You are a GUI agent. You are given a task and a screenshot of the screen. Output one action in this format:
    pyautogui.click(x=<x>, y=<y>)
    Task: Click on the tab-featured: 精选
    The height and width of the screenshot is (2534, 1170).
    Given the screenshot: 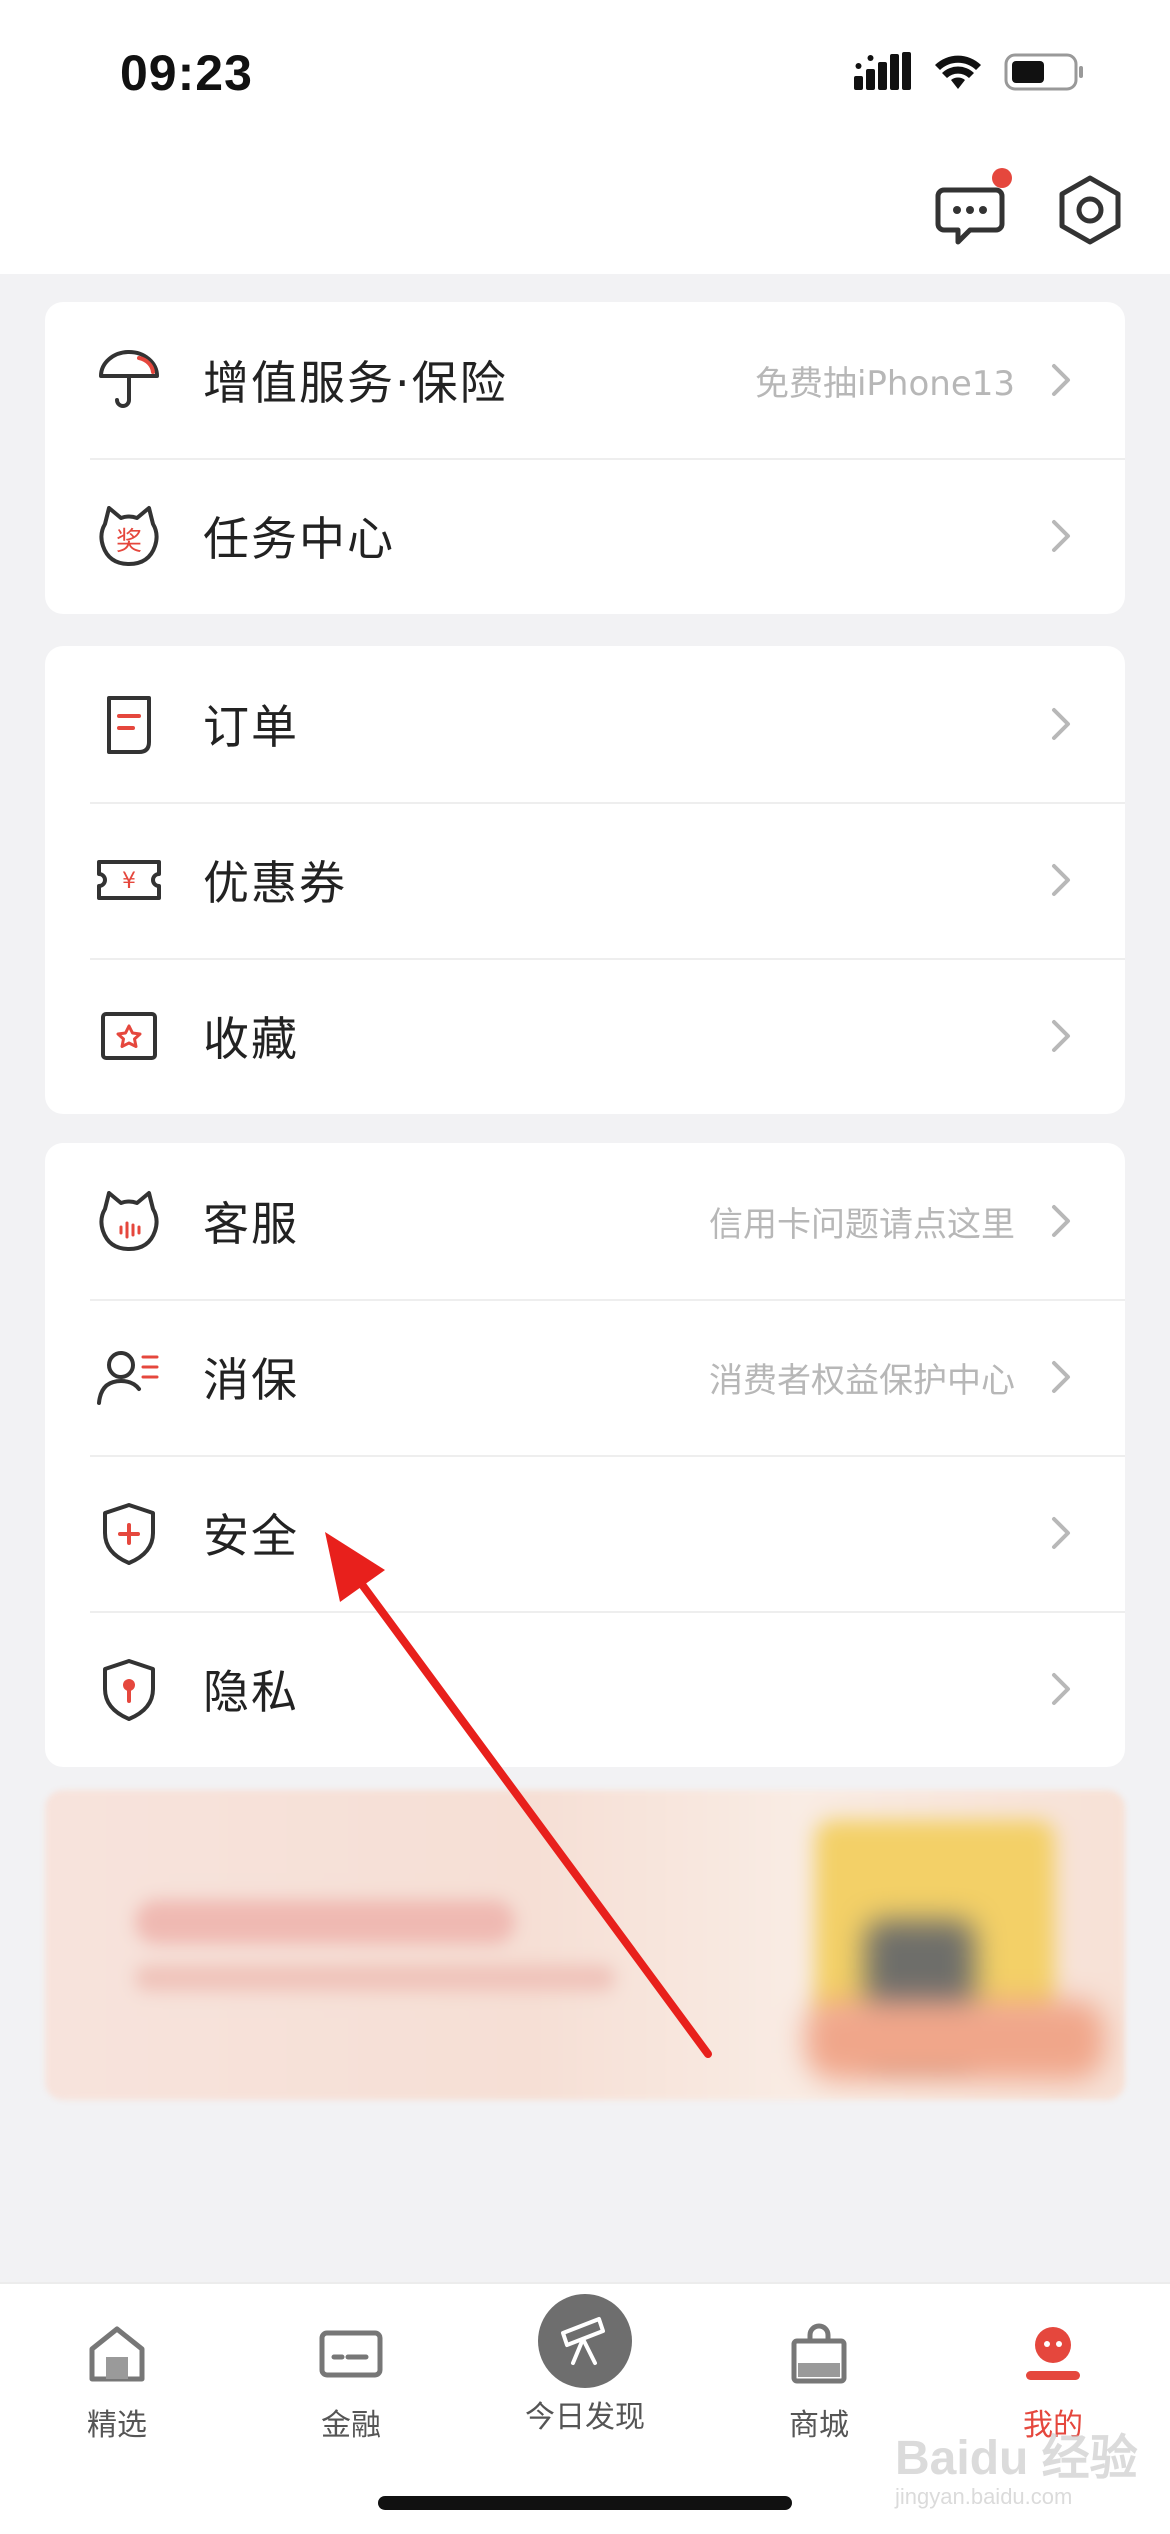 What is the action you would take?
    pyautogui.click(x=117, y=2369)
    